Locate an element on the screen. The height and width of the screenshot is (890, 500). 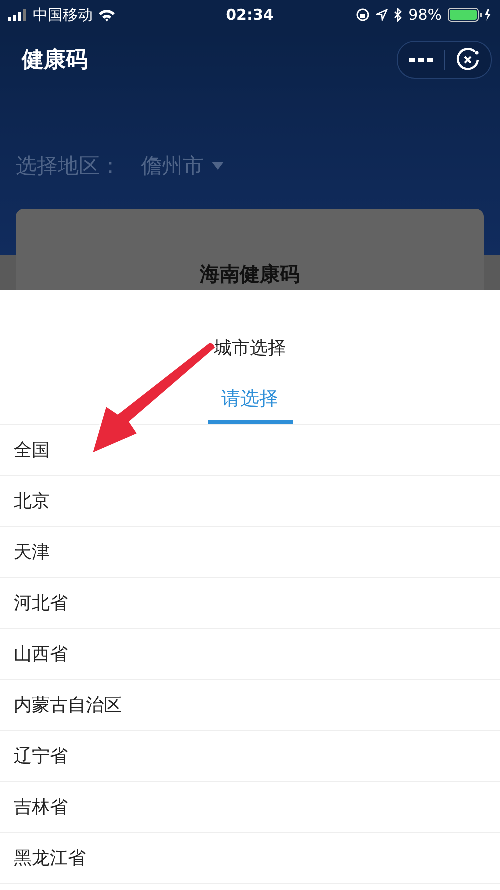
city-list-item: 吉林省 is located at coordinates (250, 807).